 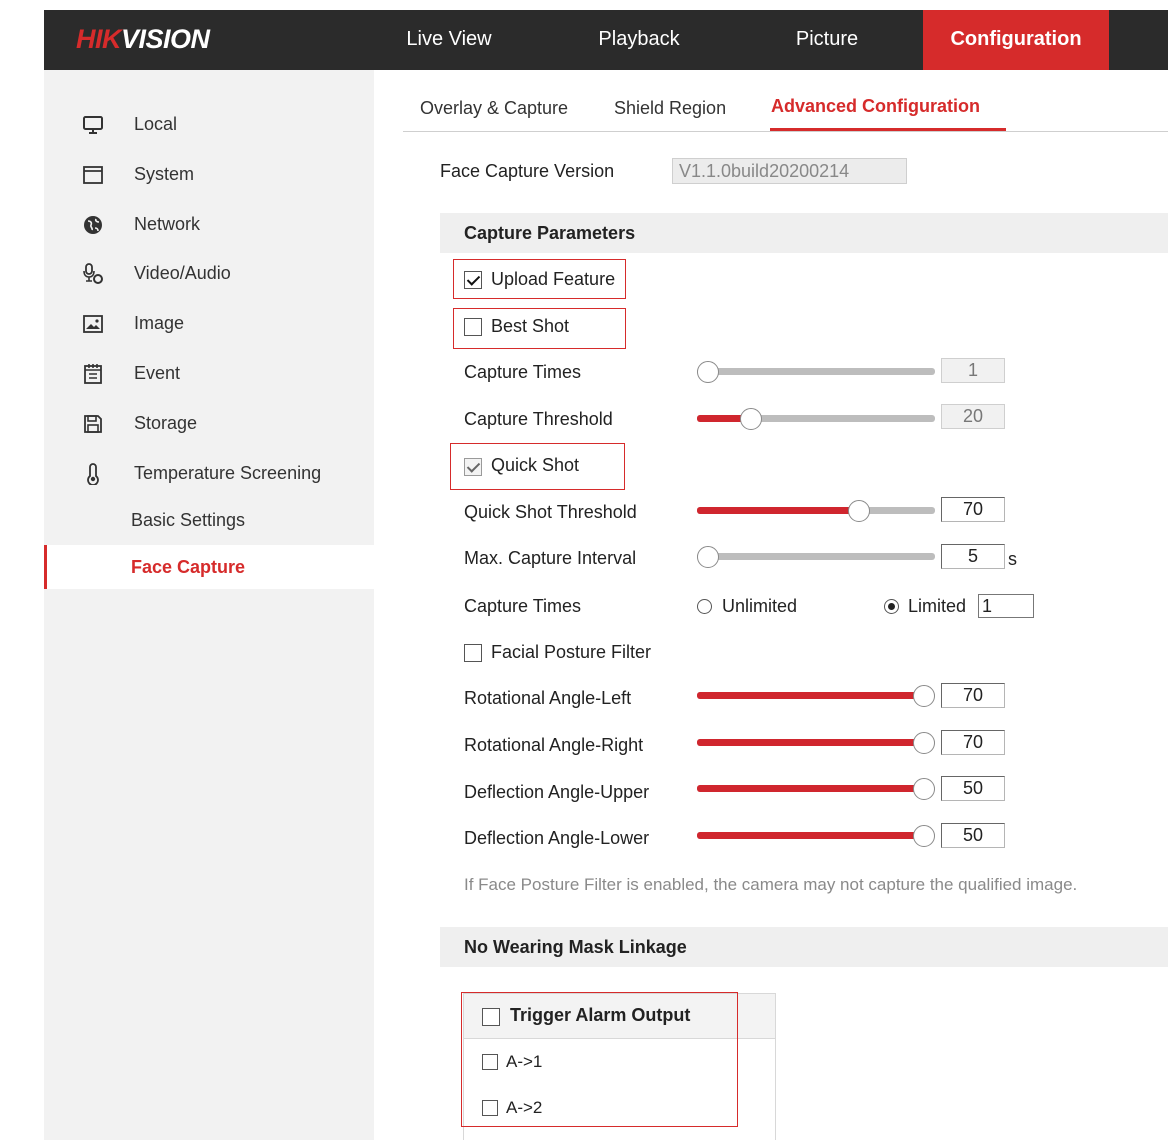 I want to click on capture-threshold-value: 20, so click(x=973, y=416).